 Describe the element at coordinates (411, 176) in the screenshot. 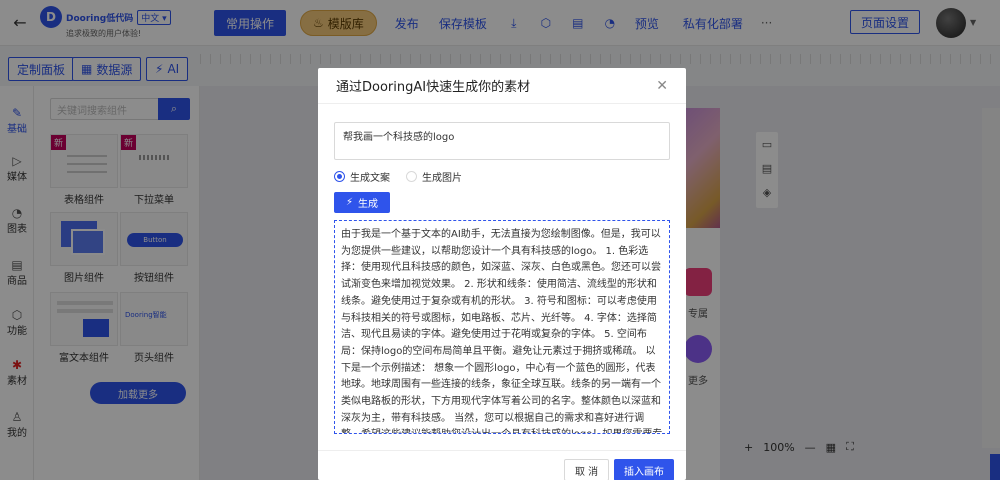

I see `radio-unchecked-icon` at that location.